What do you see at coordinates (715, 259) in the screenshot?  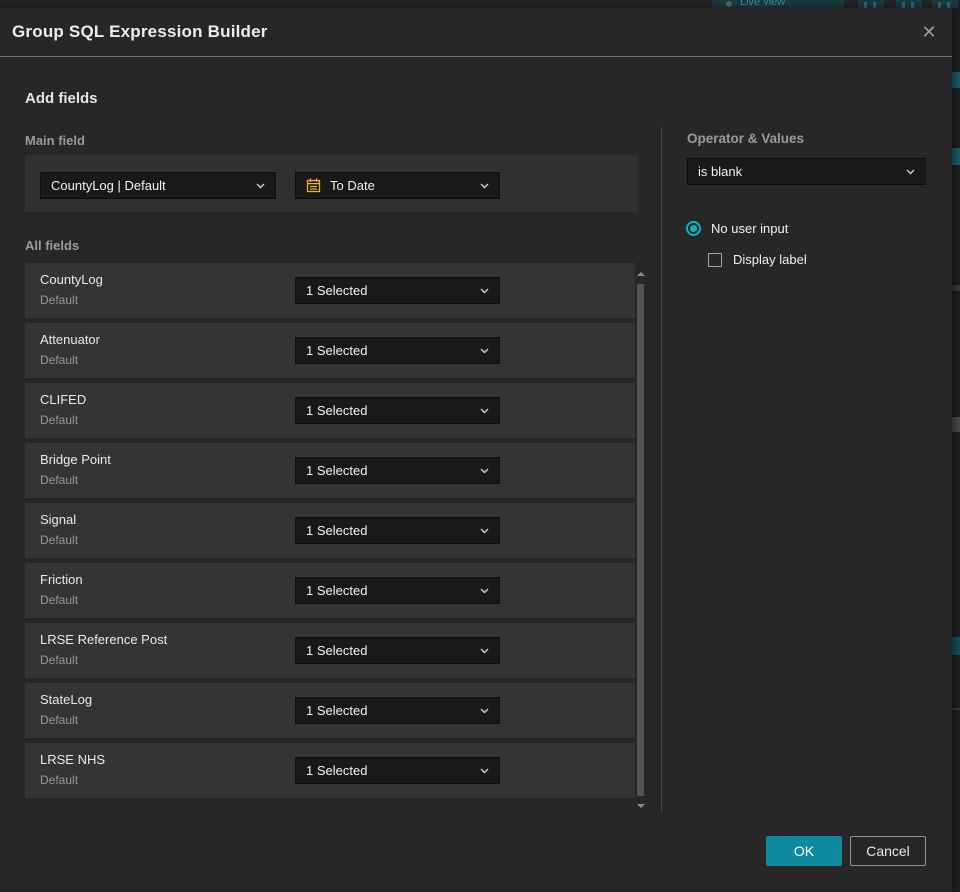 I see `checkbox-unchecked-icon` at bounding box center [715, 259].